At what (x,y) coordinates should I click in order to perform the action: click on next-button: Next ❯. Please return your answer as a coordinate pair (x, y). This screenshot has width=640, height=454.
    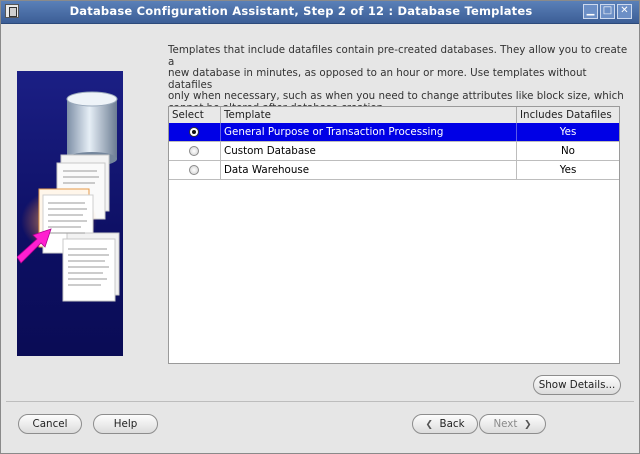
    Looking at the image, I should click on (512, 424).